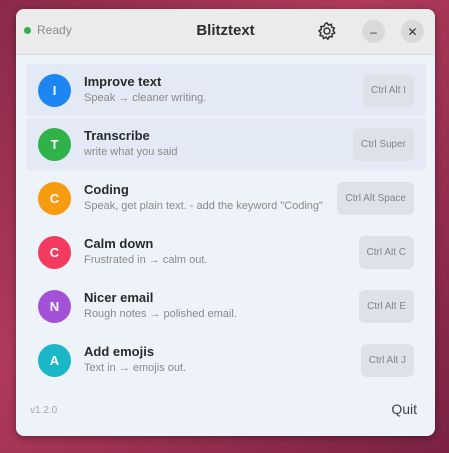 The image size is (449, 453). Describe the element at coordinates (119, 243) in the screenshot. I see `mode-title: Calm down` at that location.